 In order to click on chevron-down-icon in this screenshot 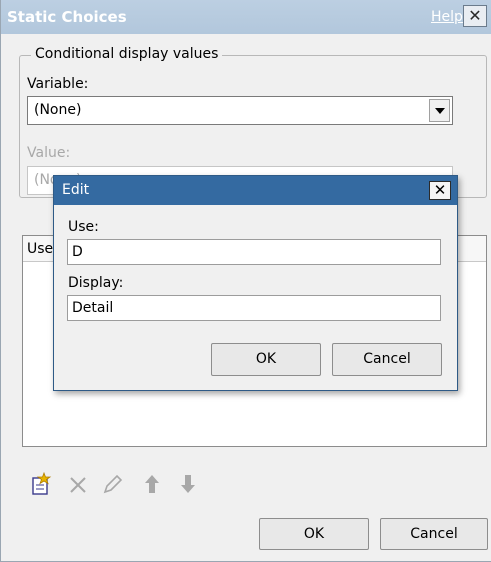, I will do `click(439, 110)`.